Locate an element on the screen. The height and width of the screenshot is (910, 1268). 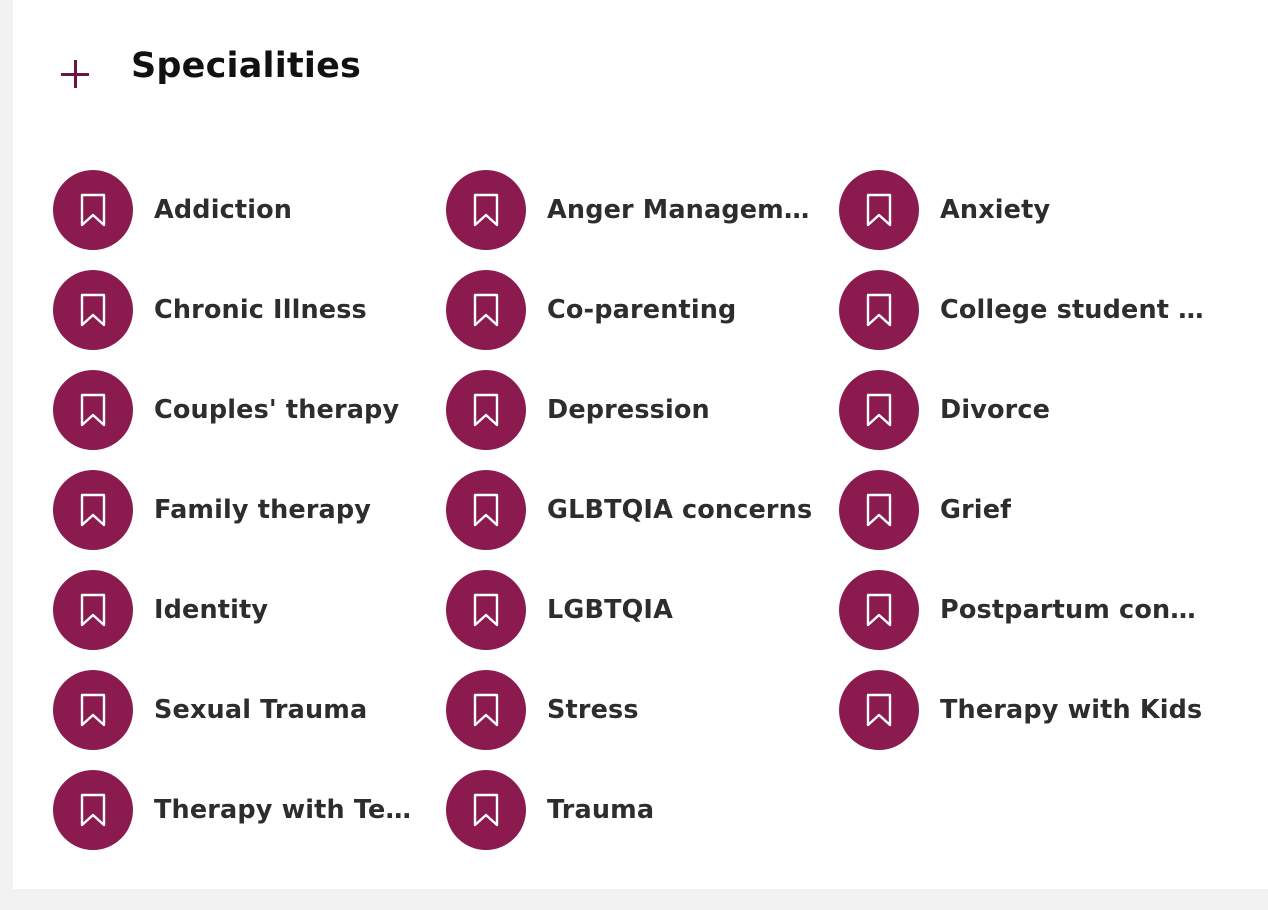
speciality-label: Postpartum concerns is located at coordinates (1075, 610).